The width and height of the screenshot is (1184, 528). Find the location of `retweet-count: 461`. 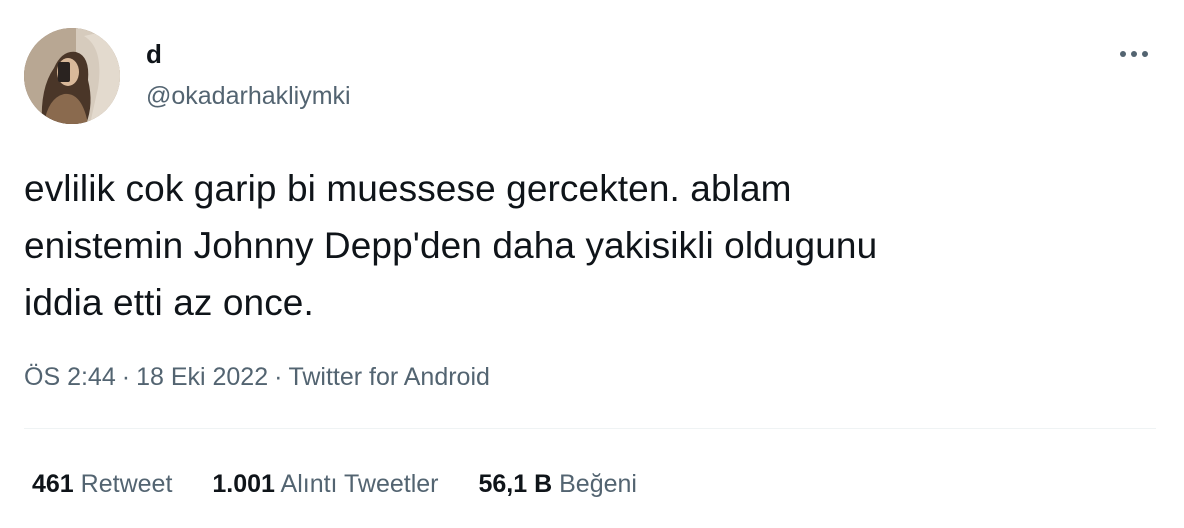

retweet-count: 461 is located at coordinates (53, 484).